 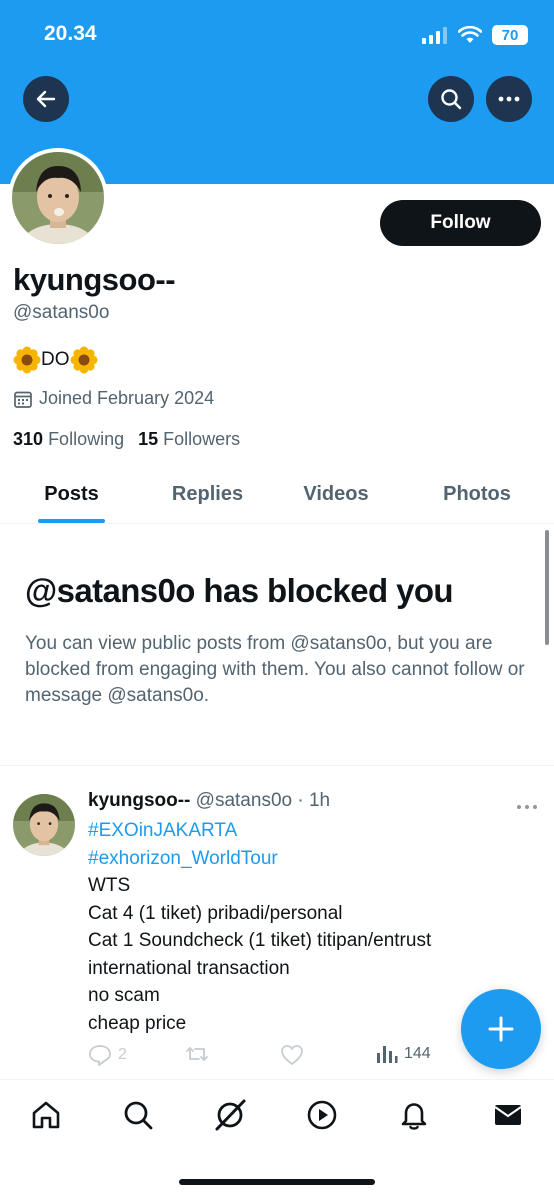 I want to click on nav-video, so click(x=322, y=1115).